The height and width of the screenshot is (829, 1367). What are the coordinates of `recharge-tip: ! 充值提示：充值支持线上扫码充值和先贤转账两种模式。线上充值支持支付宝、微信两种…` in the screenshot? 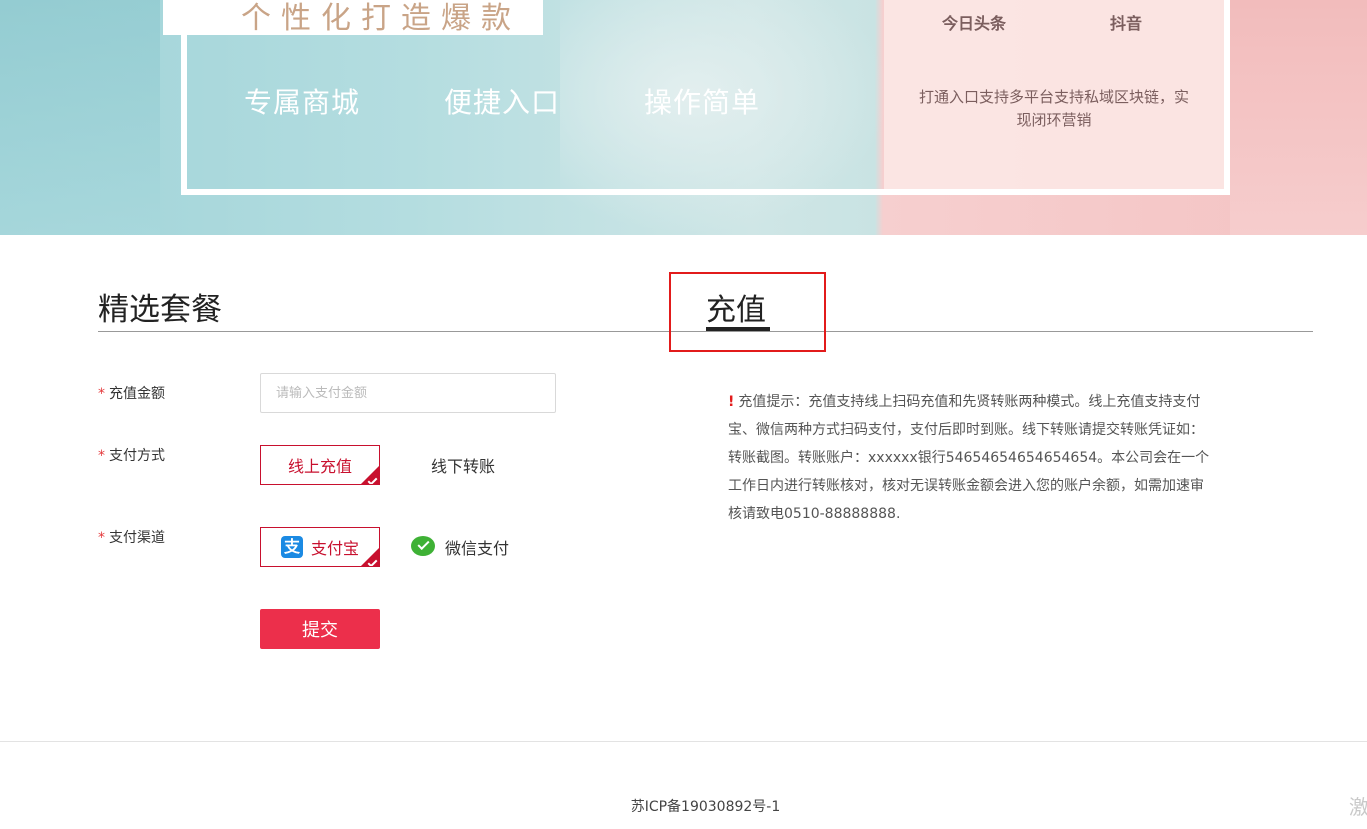 It's located at (970, 458).